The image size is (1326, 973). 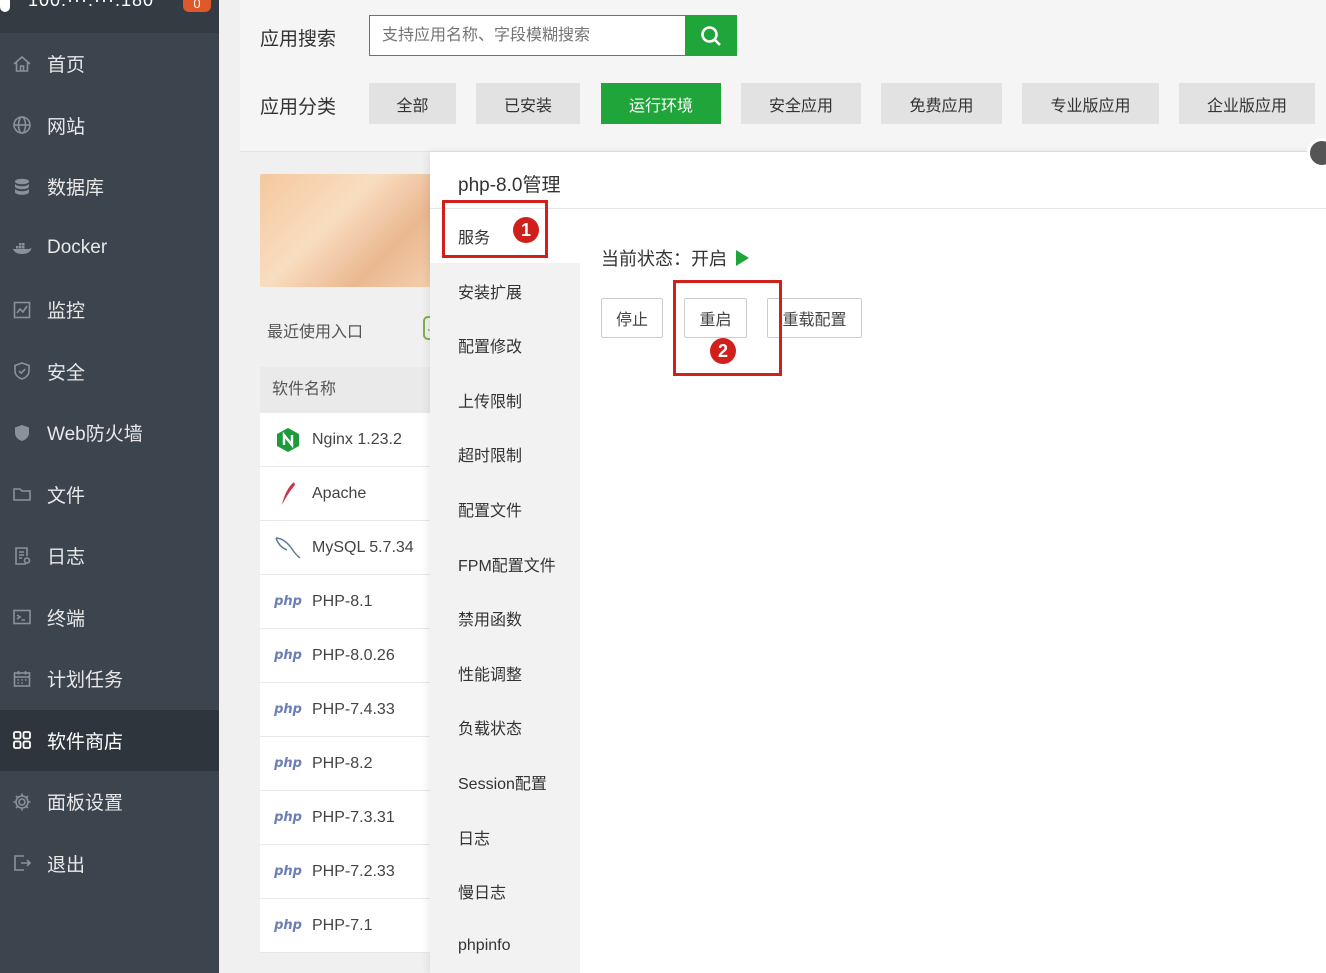 I want to click on sidebar-item-home: 首页, so click(x=109, y=64).